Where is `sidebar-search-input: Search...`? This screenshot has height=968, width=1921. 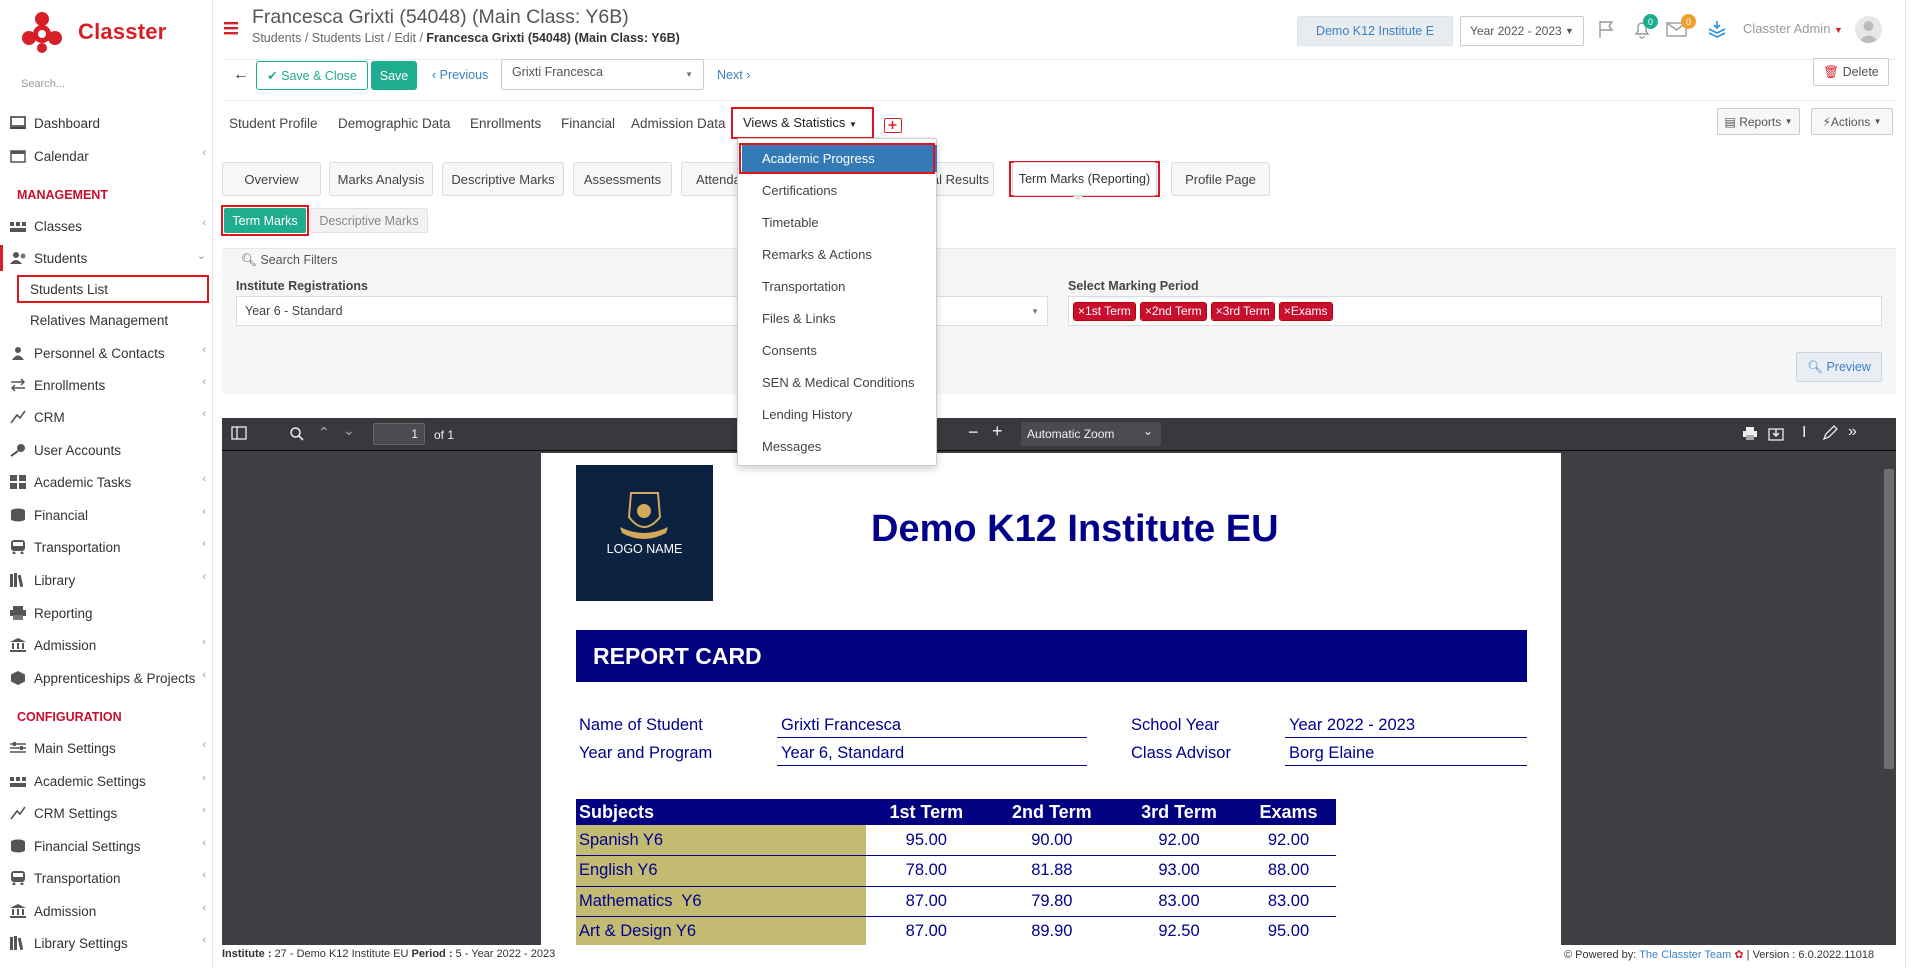
sidebar-search-input: Search... is located at coordinates (43, 84).